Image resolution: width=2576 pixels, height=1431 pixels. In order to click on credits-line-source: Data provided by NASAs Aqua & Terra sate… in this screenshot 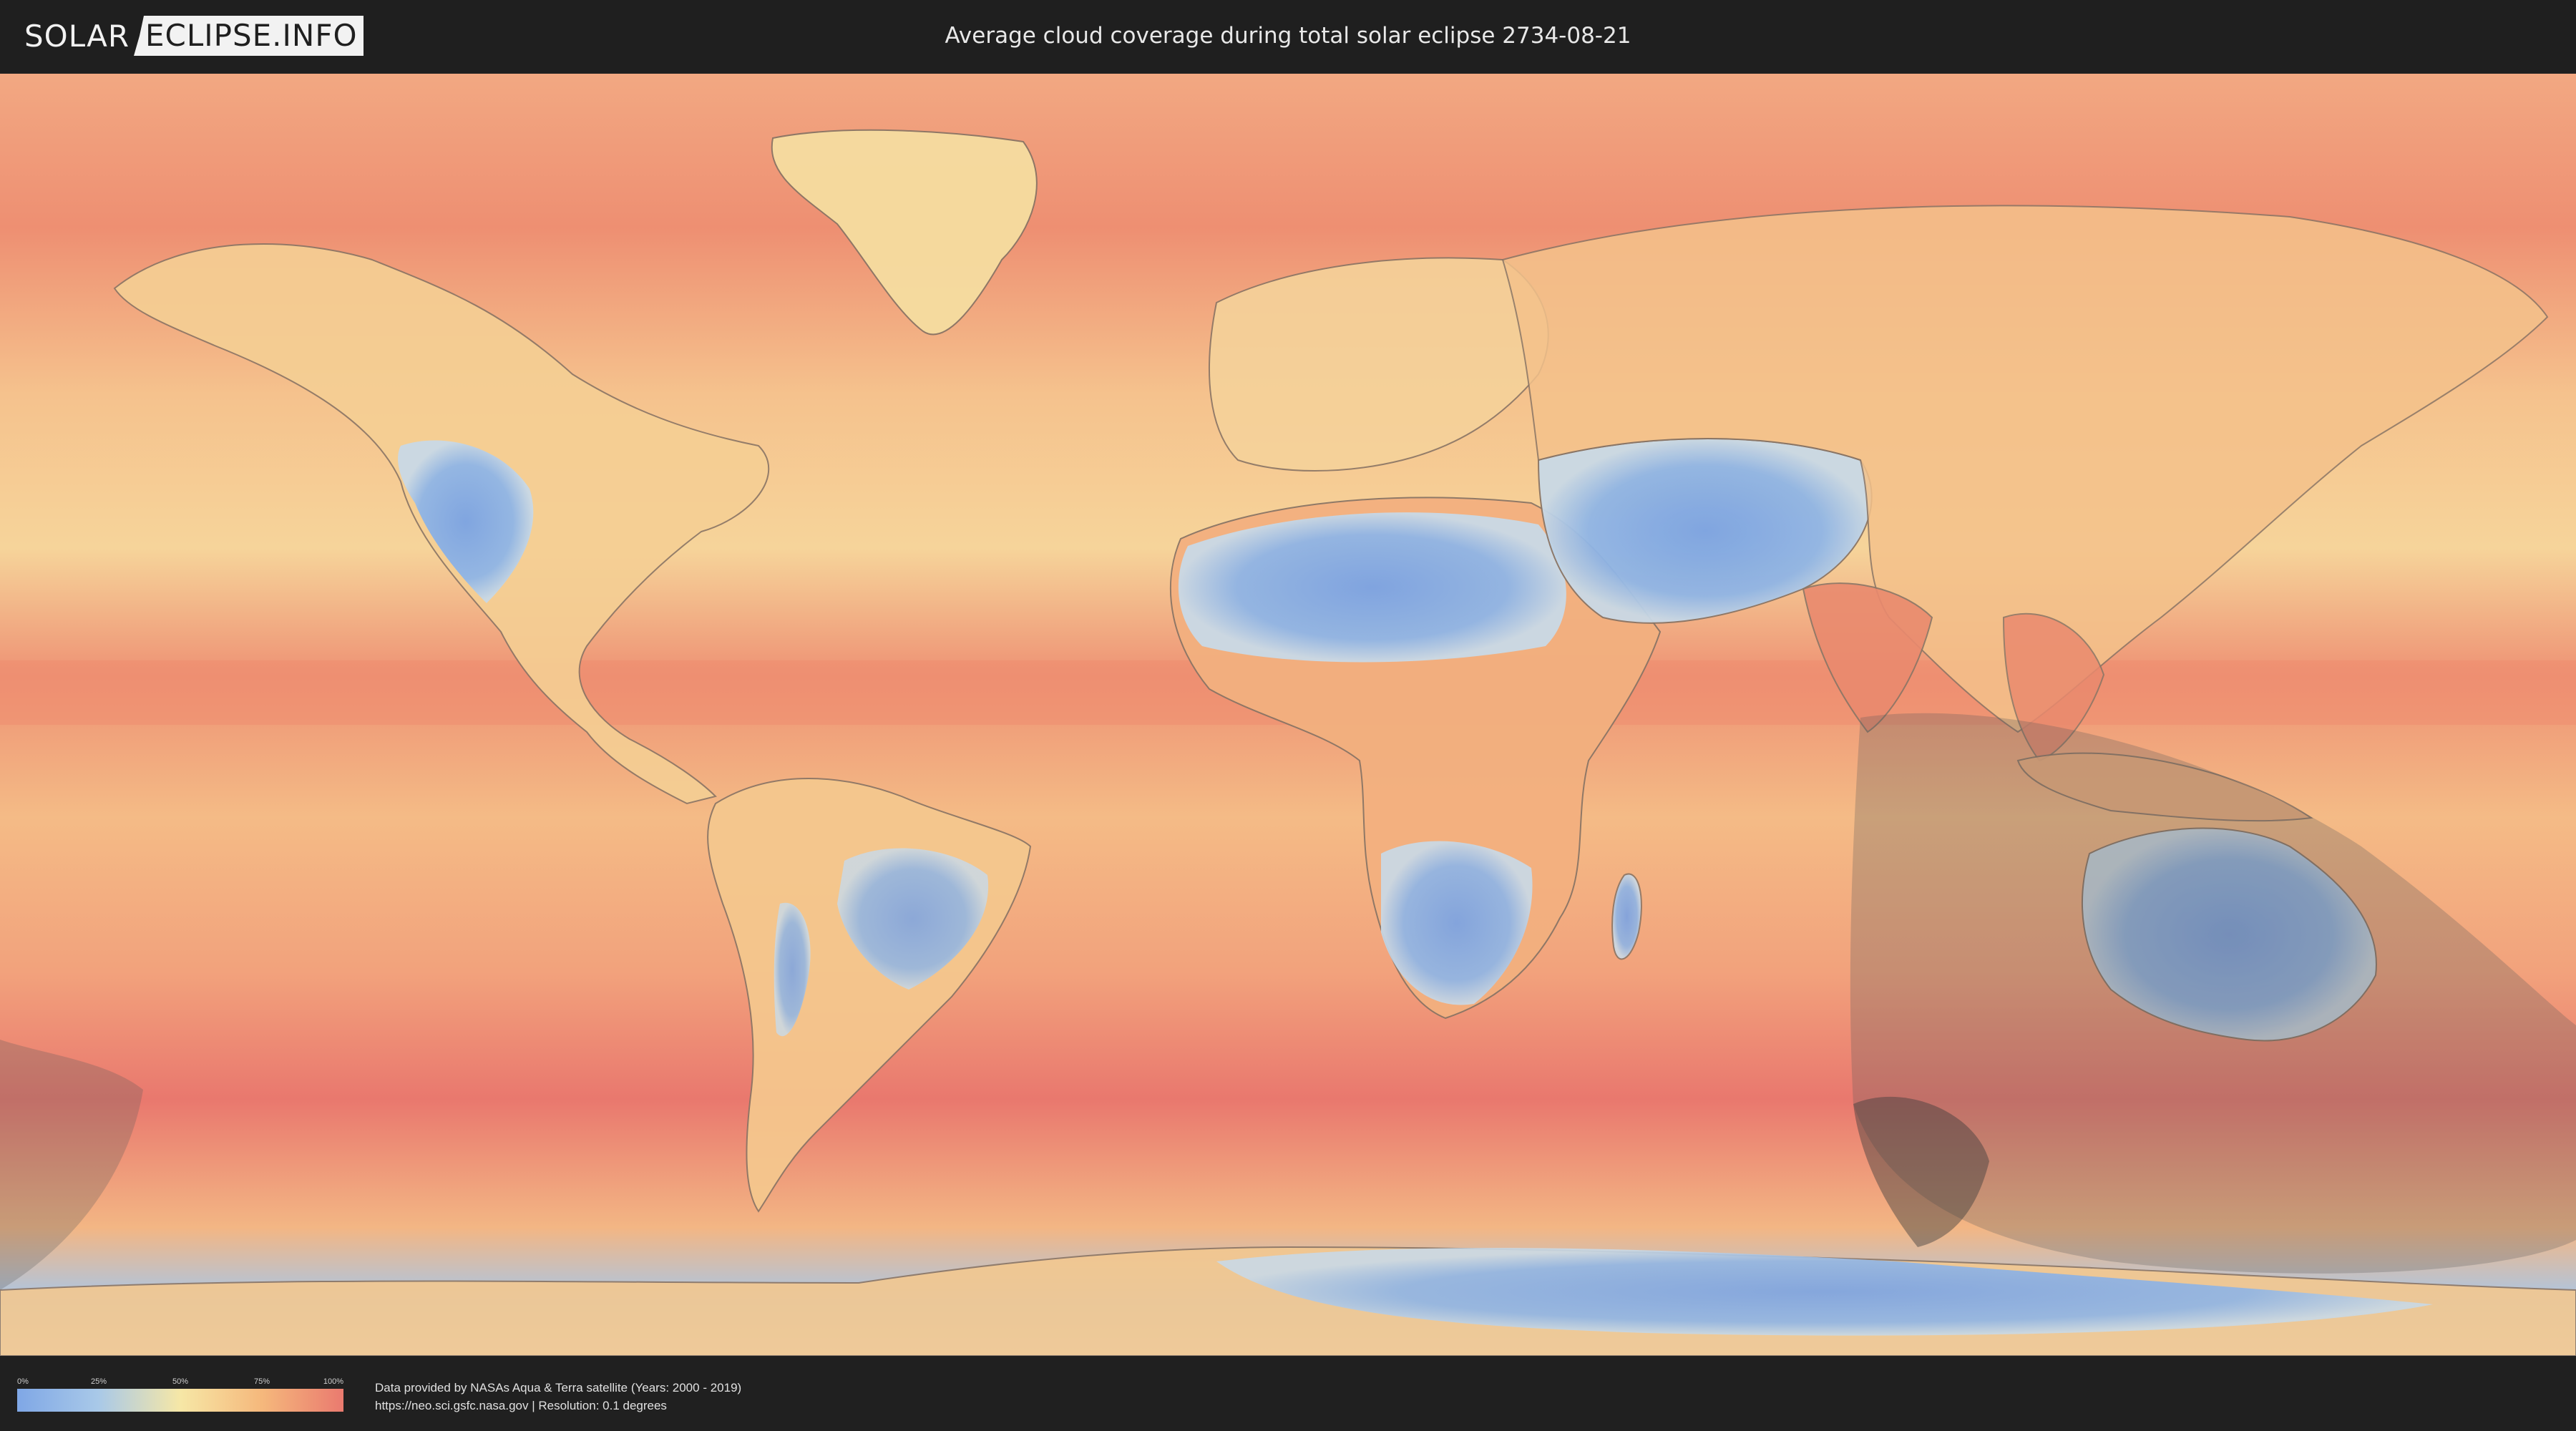, I will do `click(558, 1388)`.